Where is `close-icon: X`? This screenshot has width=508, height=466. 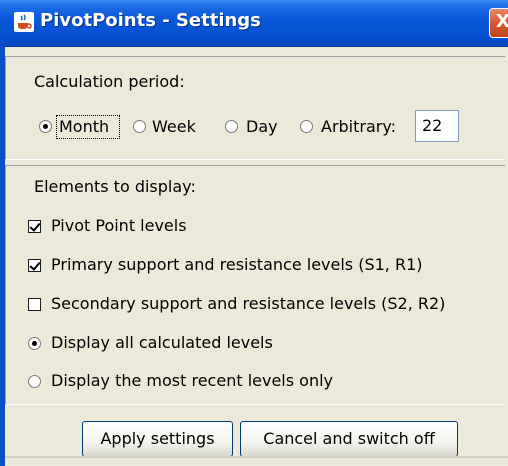 close-icon: X is located at coordinates (502, 21).